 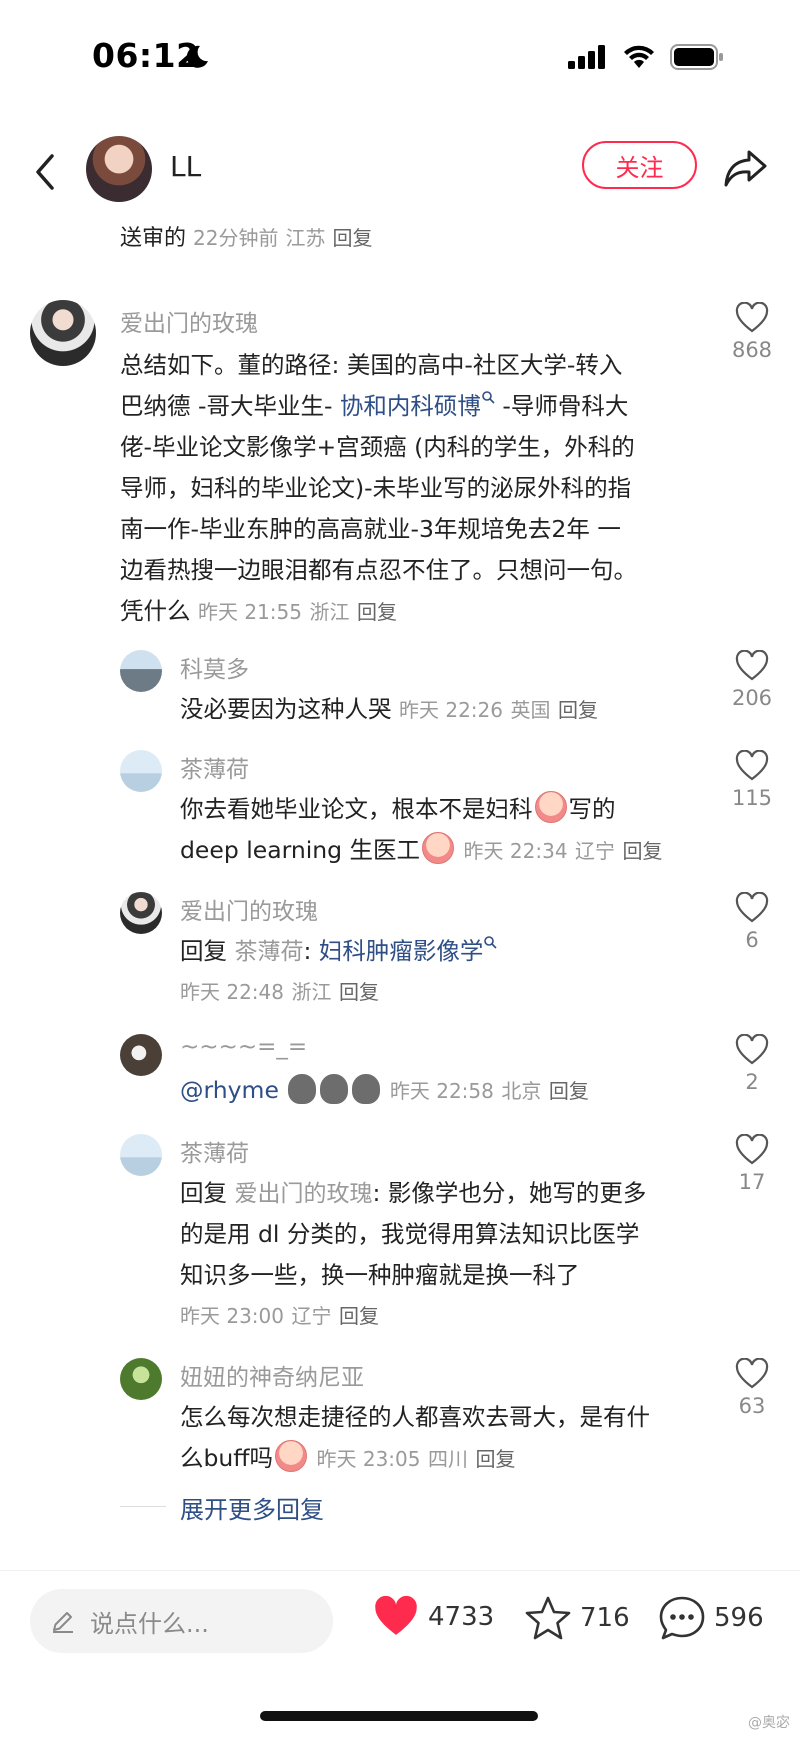 I want to click on comment-text-line: deep learning 生医工 昨天 22:34 辽宁 回复, so click(x=421, y=848).